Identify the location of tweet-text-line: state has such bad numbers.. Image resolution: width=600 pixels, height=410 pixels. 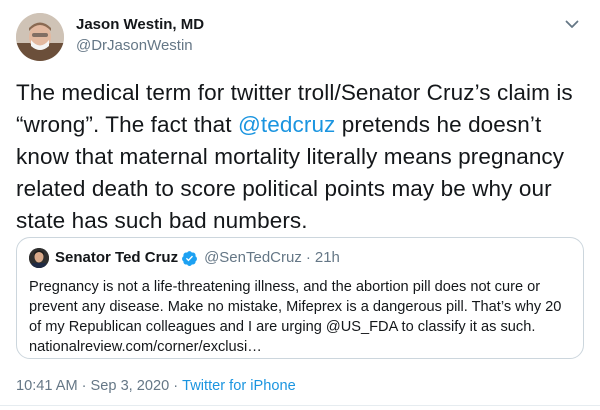
(162, 220).